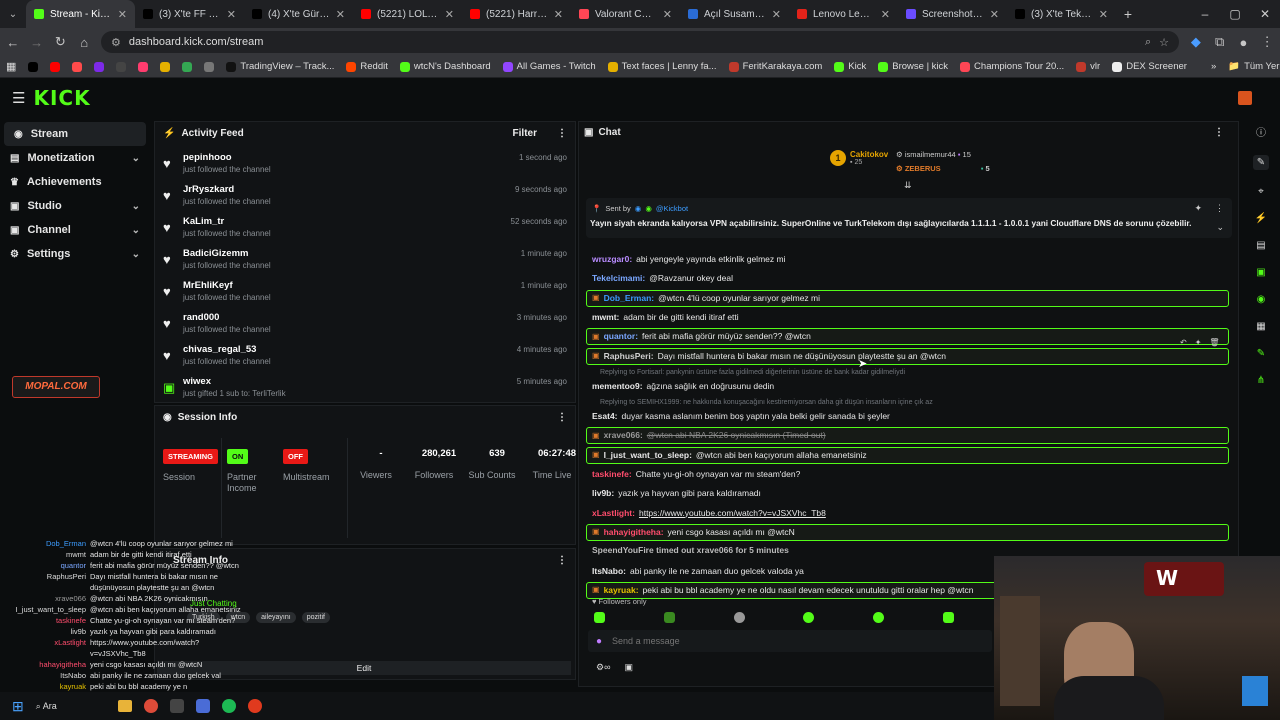  I want to click on broadcast-icon: ◉, so click(1261, 299).